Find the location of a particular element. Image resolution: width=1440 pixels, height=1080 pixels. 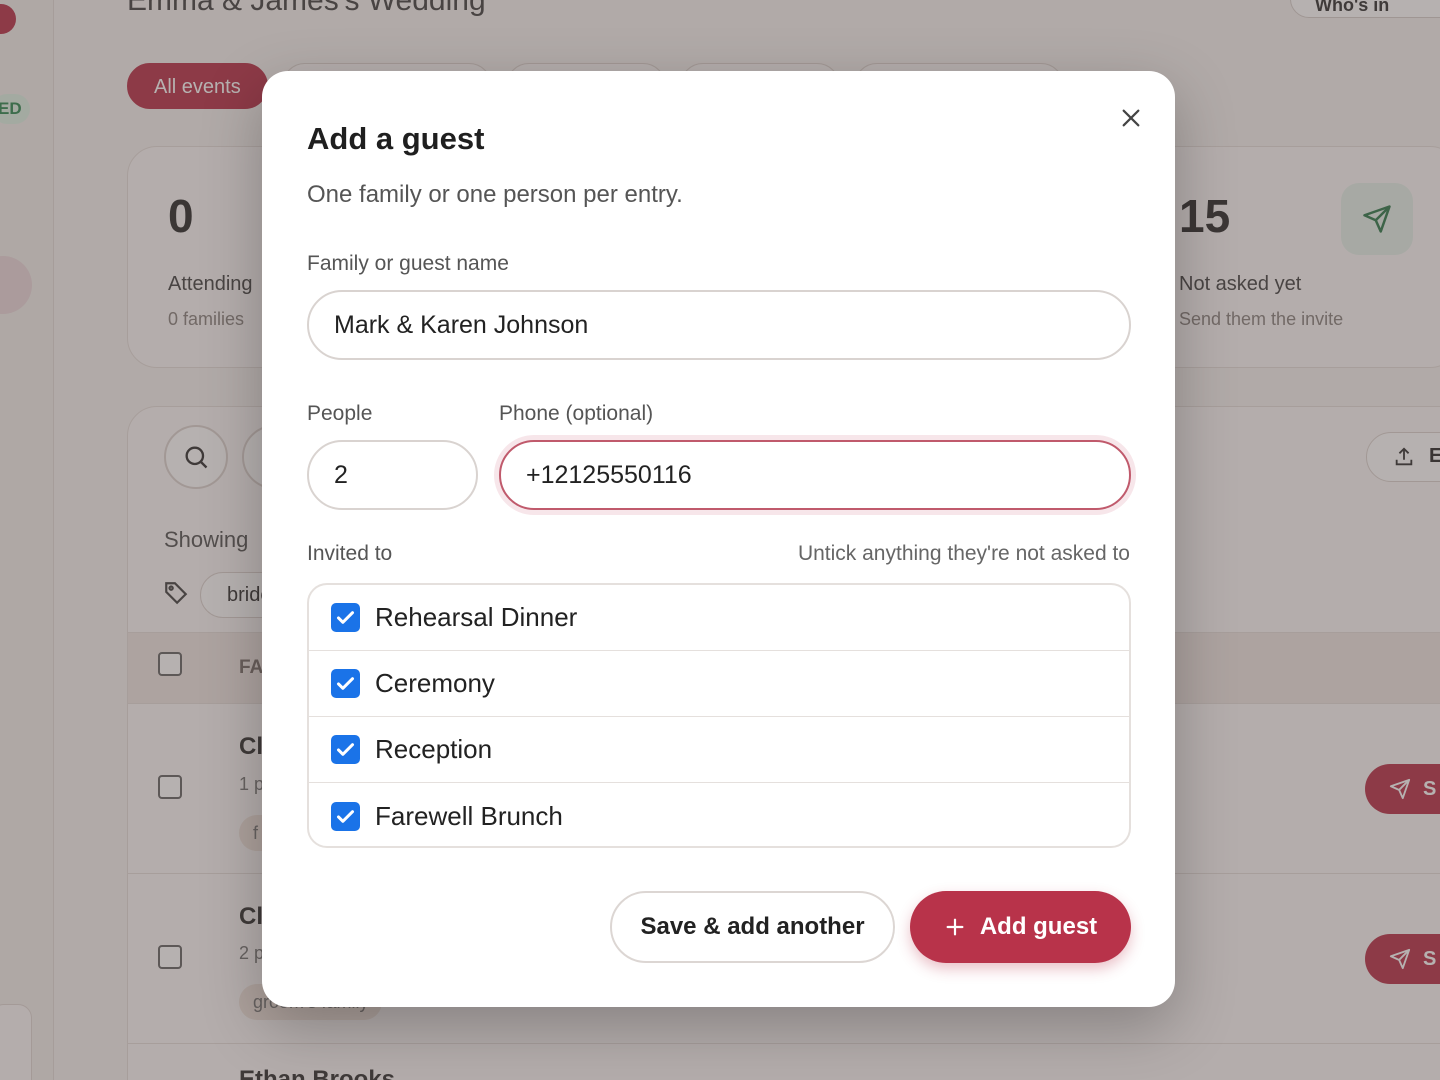

event-name: Ceremony is located at coordinates (435, 683).